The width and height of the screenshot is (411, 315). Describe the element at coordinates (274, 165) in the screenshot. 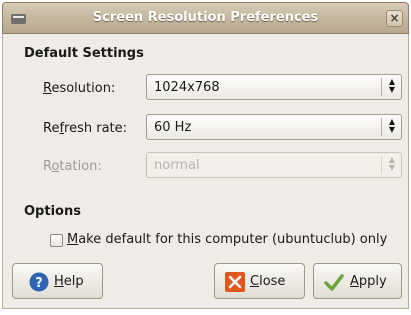

I see `rotation-combo: normal ▲ ▼` at that location.